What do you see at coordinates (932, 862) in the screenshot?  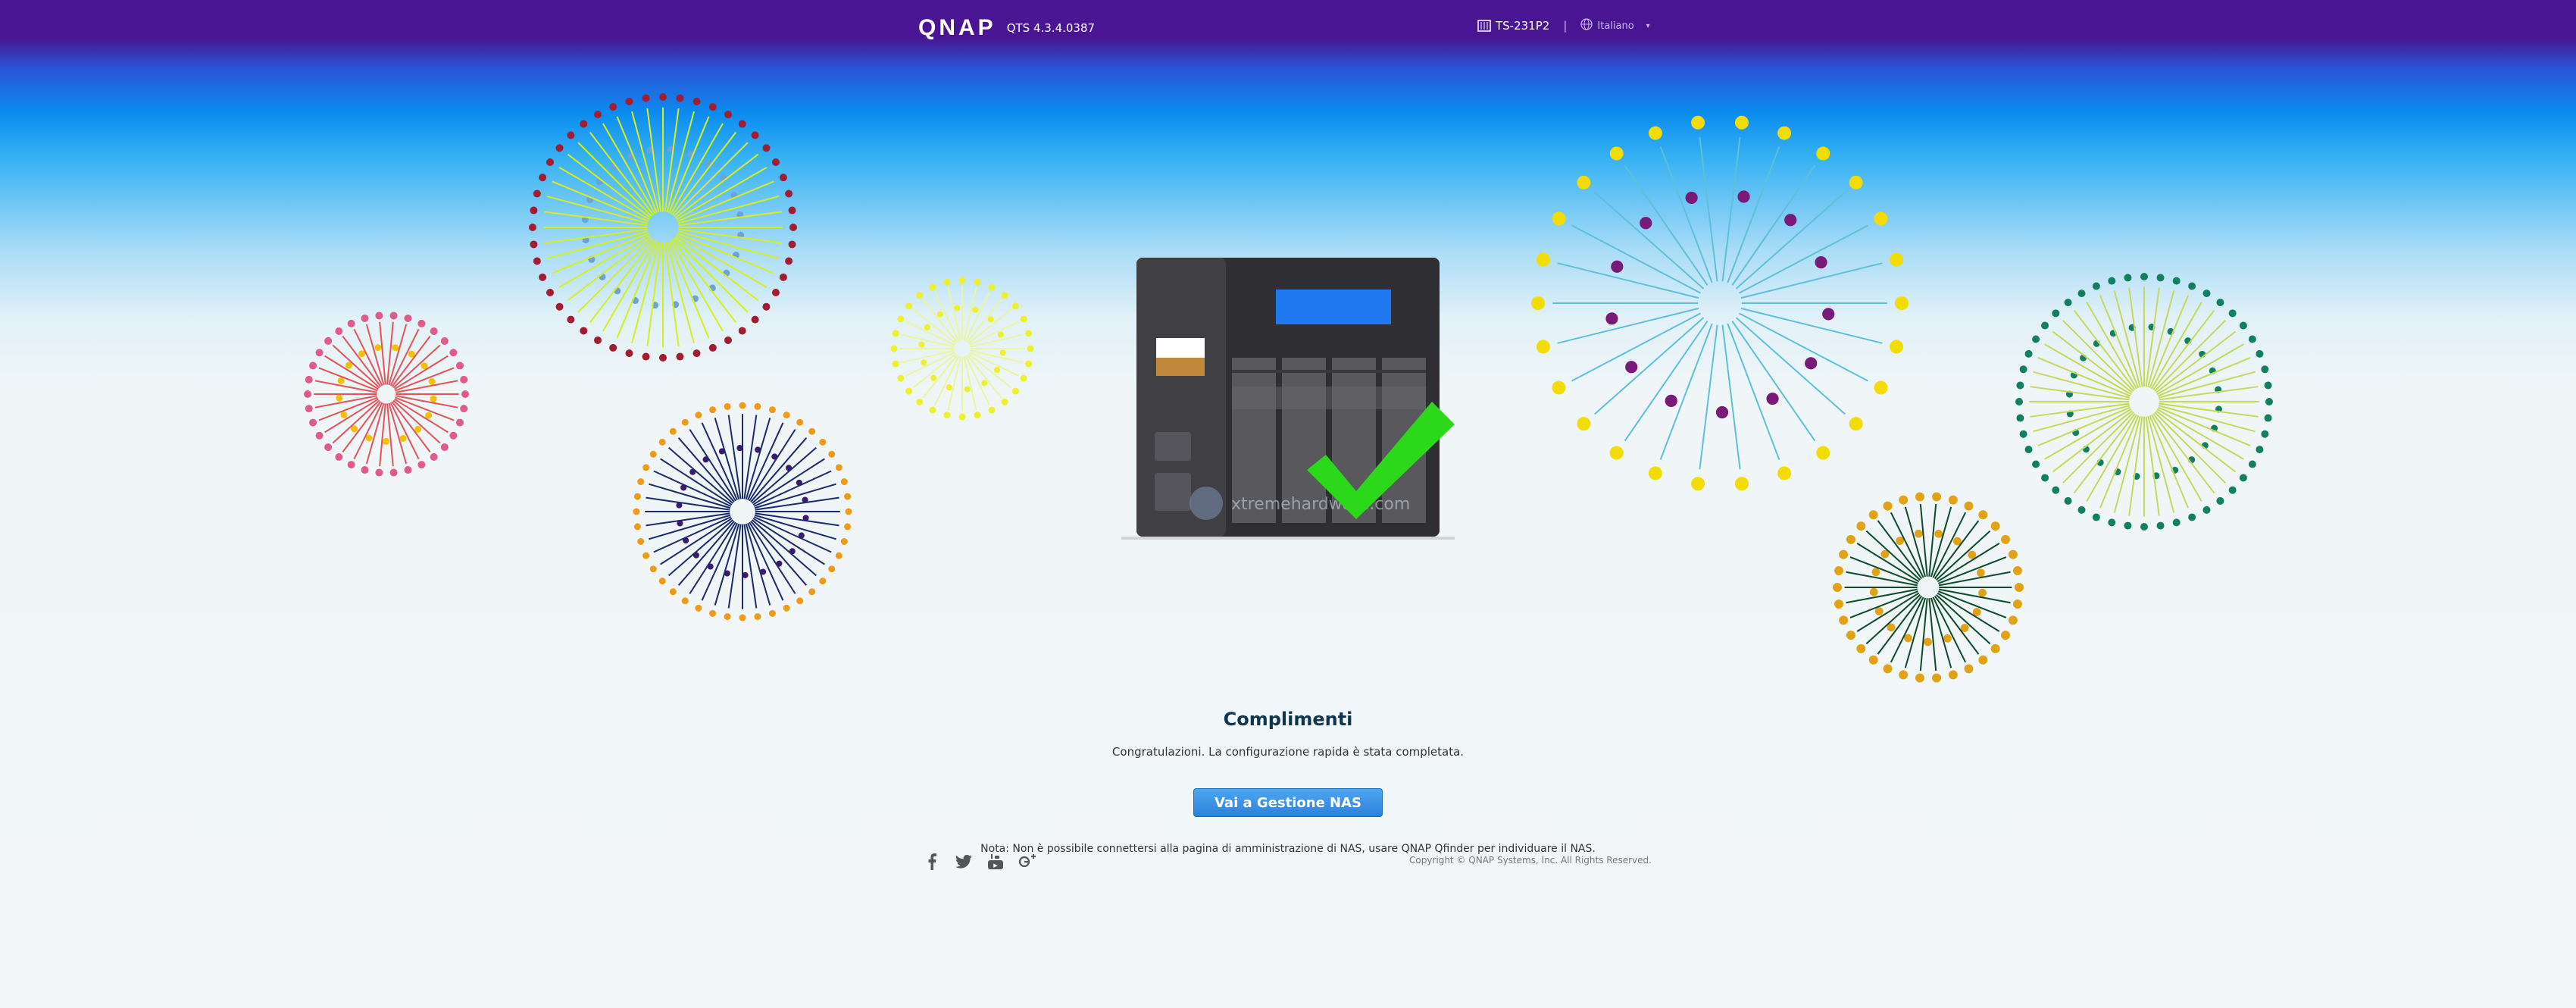 I see `facebook-icon` at bounding box center [932, 862].